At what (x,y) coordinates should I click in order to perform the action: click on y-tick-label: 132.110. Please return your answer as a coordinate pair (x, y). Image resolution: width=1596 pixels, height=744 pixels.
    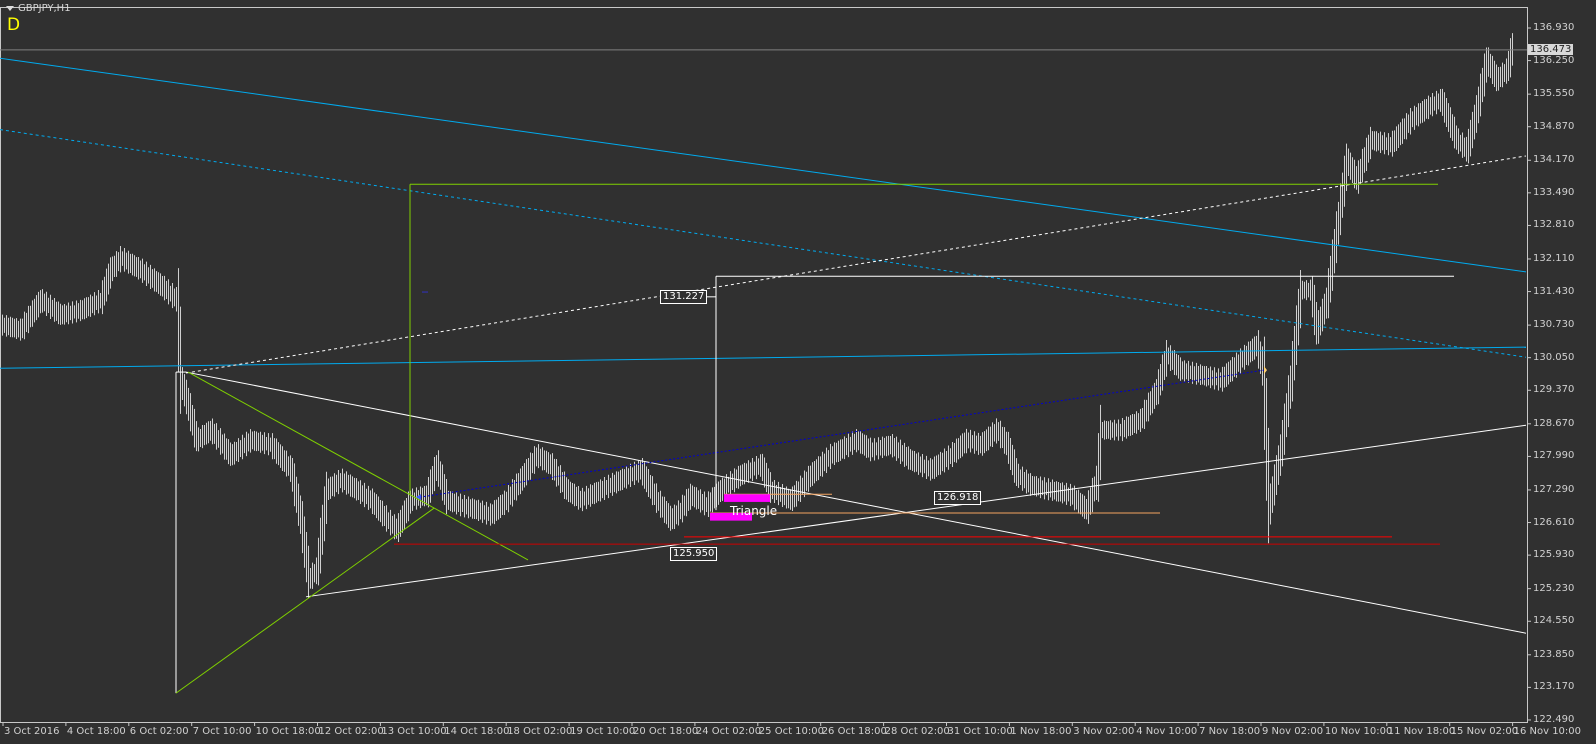
    Looking at the image, I should click on (1554, 258).